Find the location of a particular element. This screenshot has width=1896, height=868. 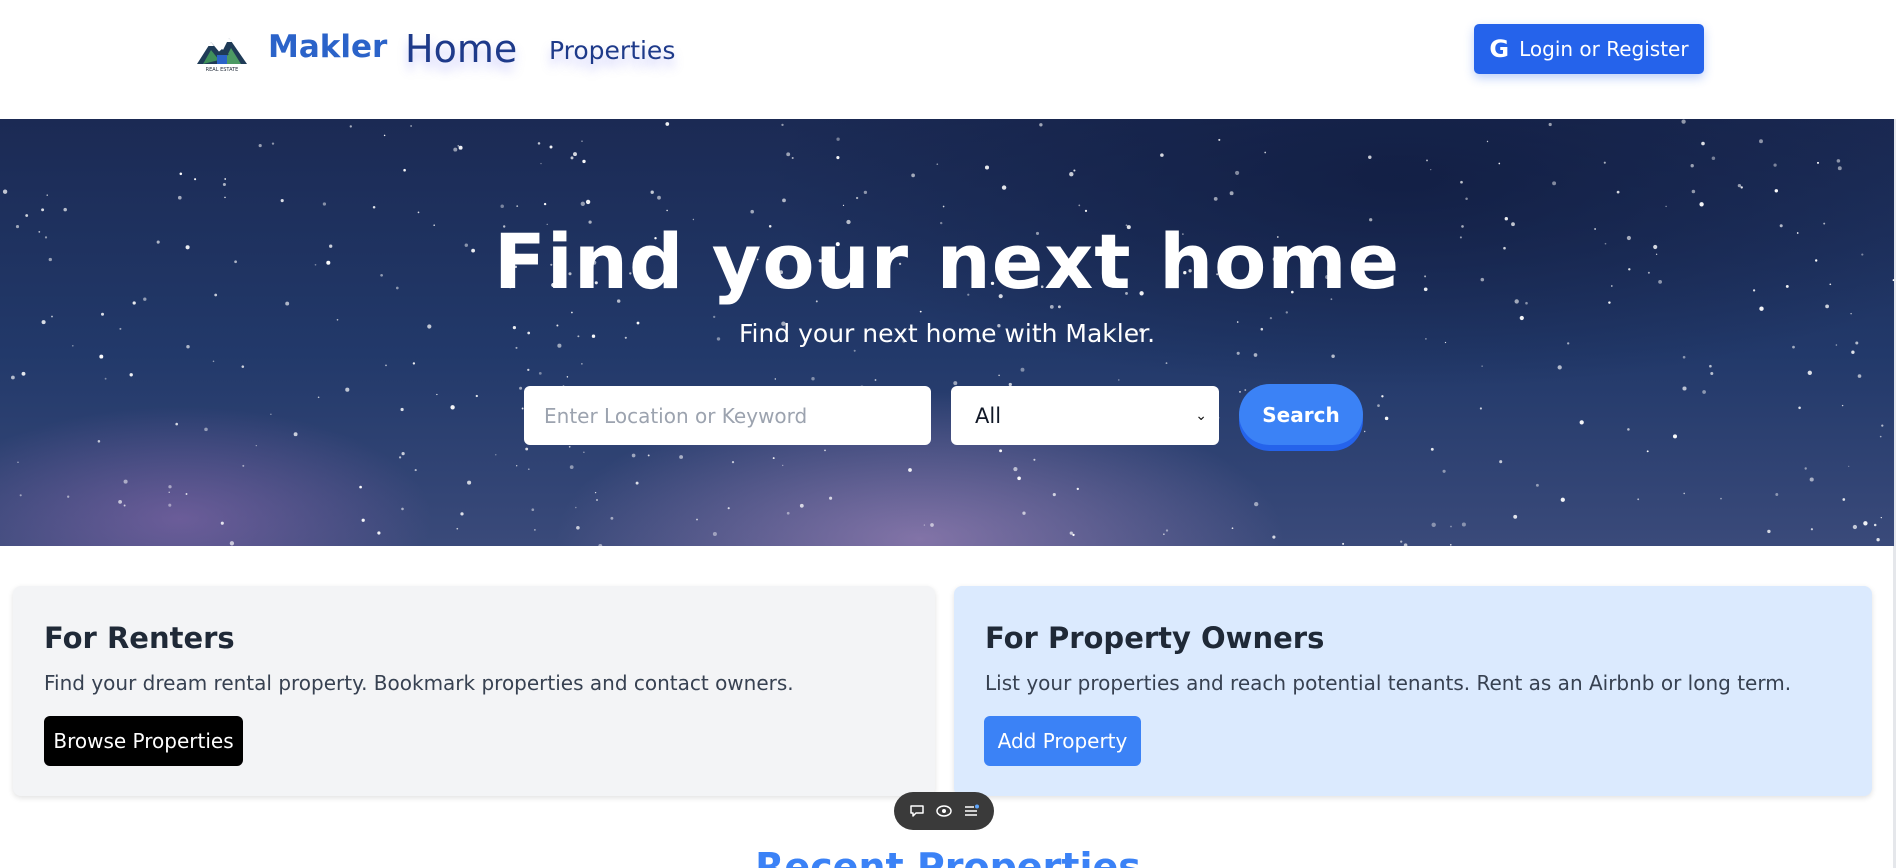

login-register-label: Login or Register is located at coordinates (1604, 49).